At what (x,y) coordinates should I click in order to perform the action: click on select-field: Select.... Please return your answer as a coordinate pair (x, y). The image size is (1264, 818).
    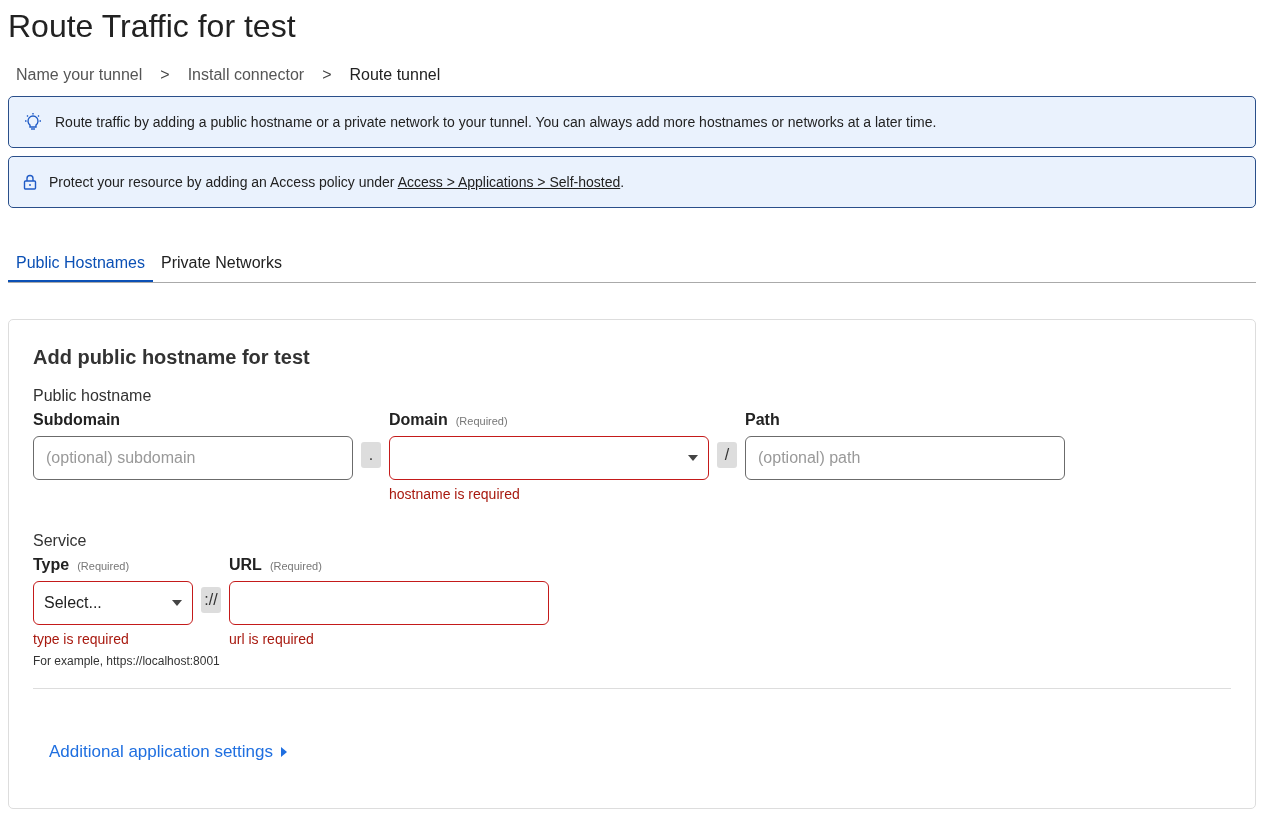
    Looking at the image, I should click on (113, 603).